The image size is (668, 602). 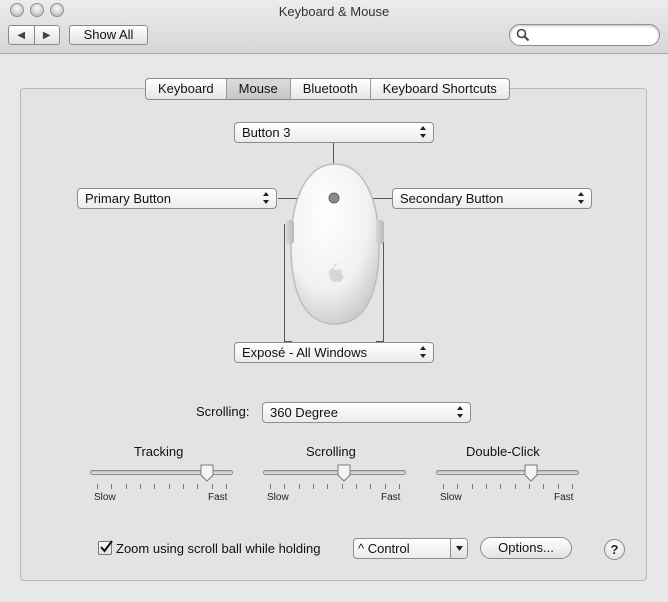 I want to click on scrolling-mode-value: 360 Degree, so click(x=304, y=412).